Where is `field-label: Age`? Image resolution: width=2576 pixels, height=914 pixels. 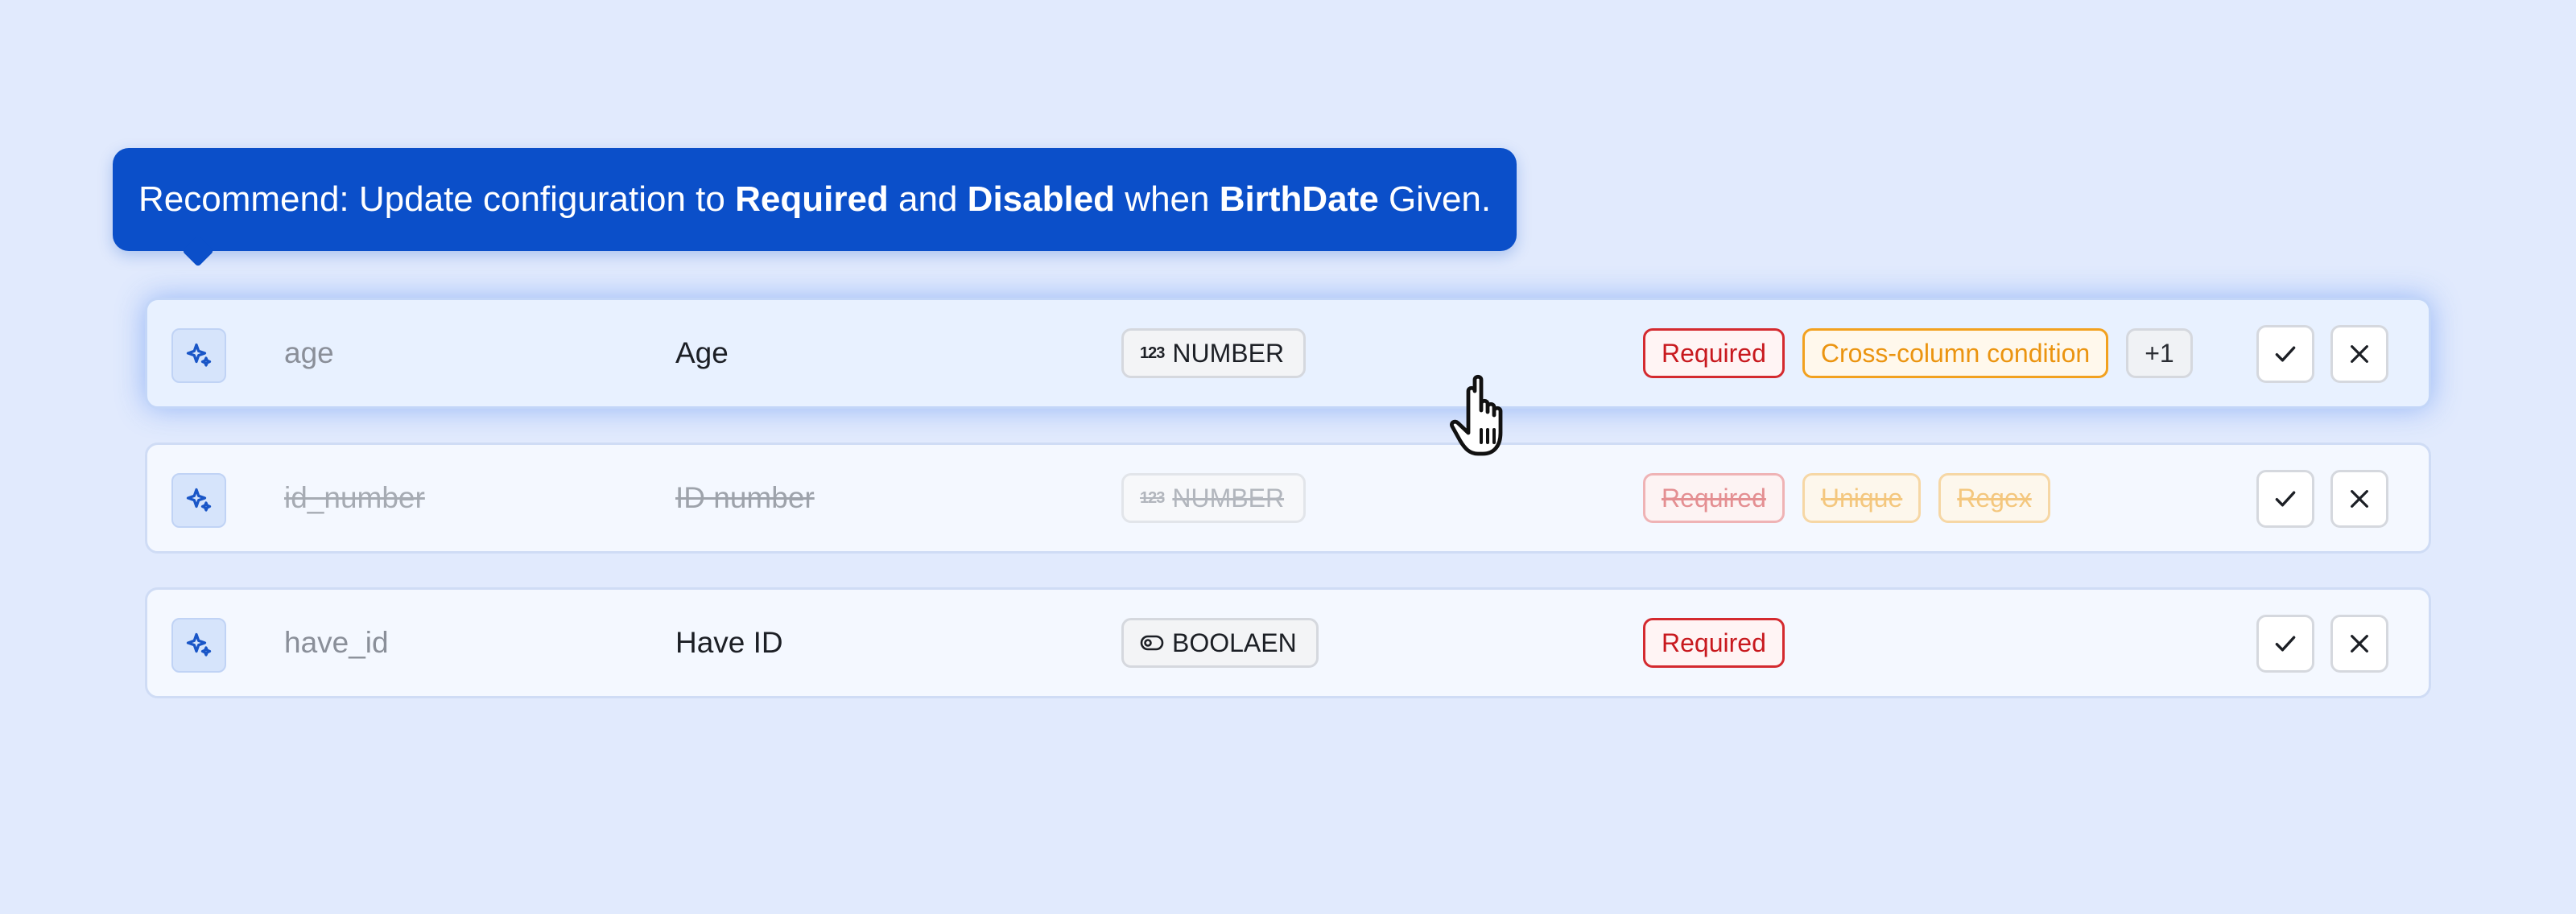 field-label: Age is located at coordinates (702, 352).